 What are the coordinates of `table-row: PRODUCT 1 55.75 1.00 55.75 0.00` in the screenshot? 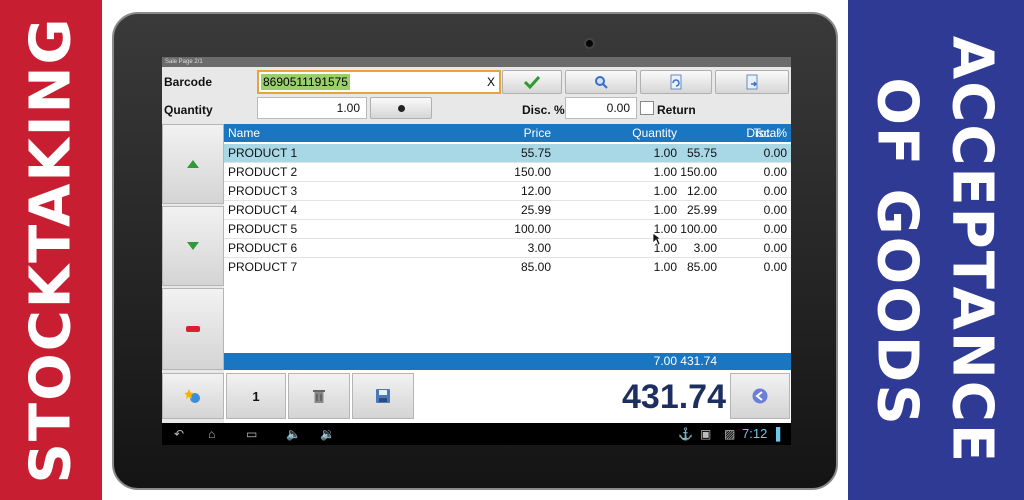 It's located at (507, 153).